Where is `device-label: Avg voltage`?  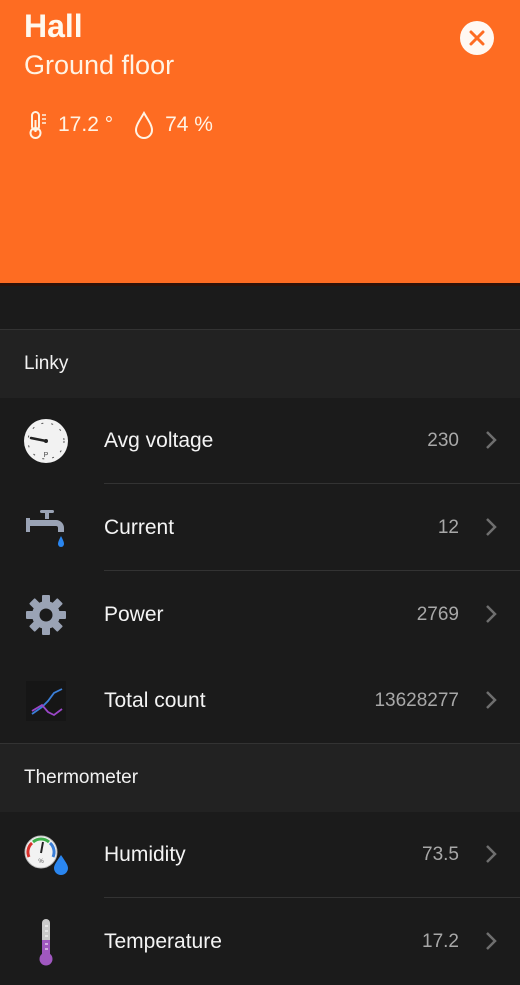
device-label: Avg voltage is located at coordinates (159, 440).